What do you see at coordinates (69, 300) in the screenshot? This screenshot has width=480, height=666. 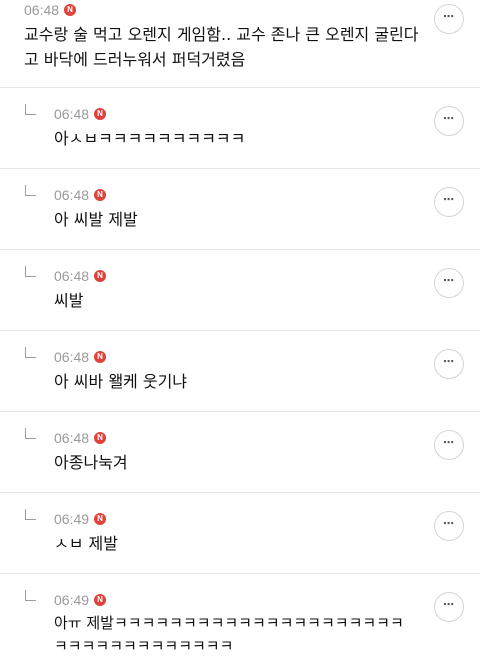 I see `comment-text: 씨발` at bounding box center [69, 300].